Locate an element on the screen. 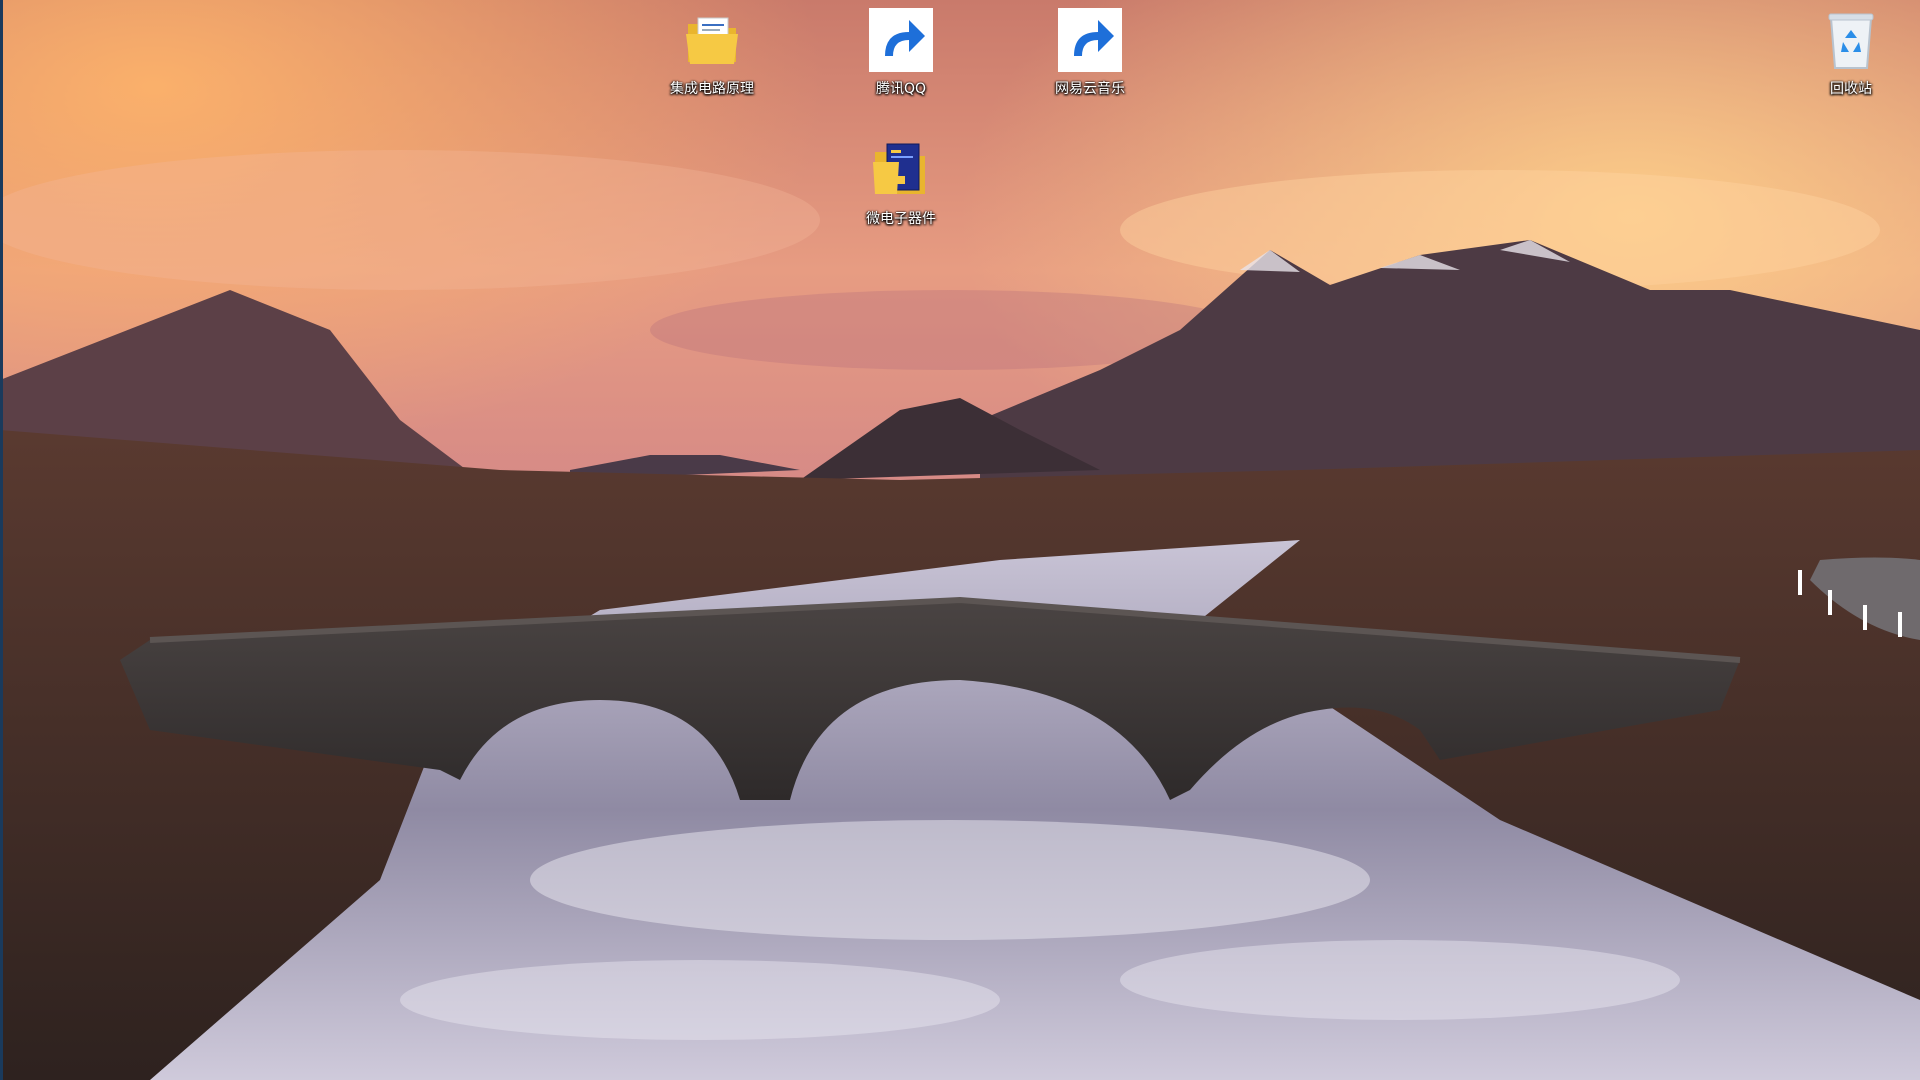 The height and width of the screenshot is (1080, 1920). desktop-icon-ic-principles-folder: 集成电路原理 is located at coordinates (712, 60).